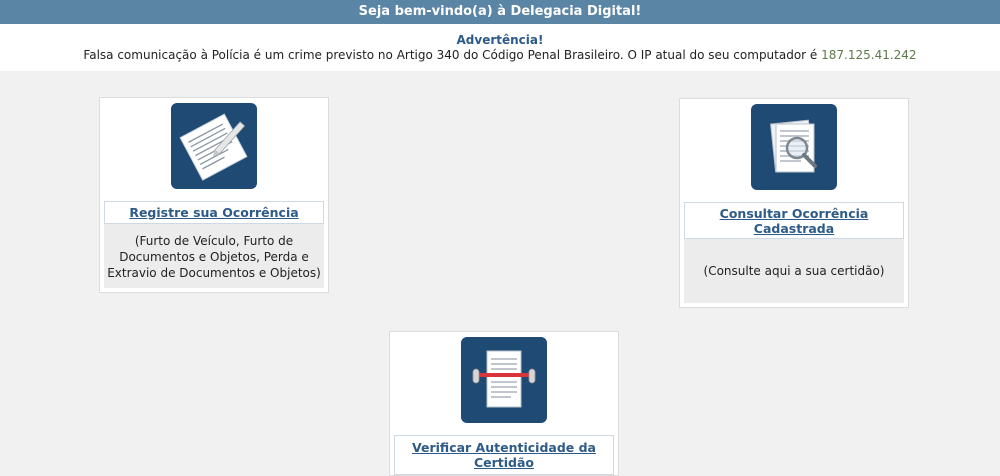 This screenshot has width=1000, height=476. I want to click on consult-occurrence-link: Consultar Ocorrência Cadastrada, so click(794, 220).